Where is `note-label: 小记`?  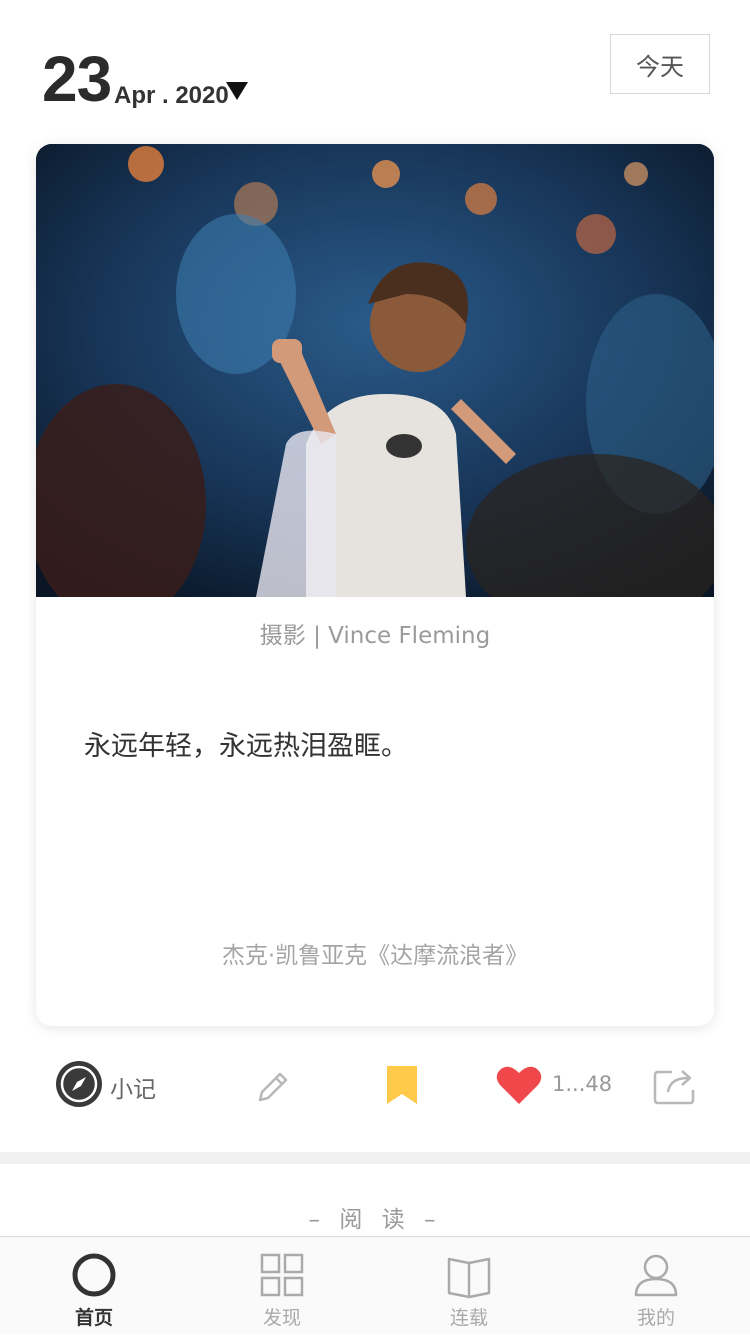 note-label: 小记 is located at coordinates (133, 1087).